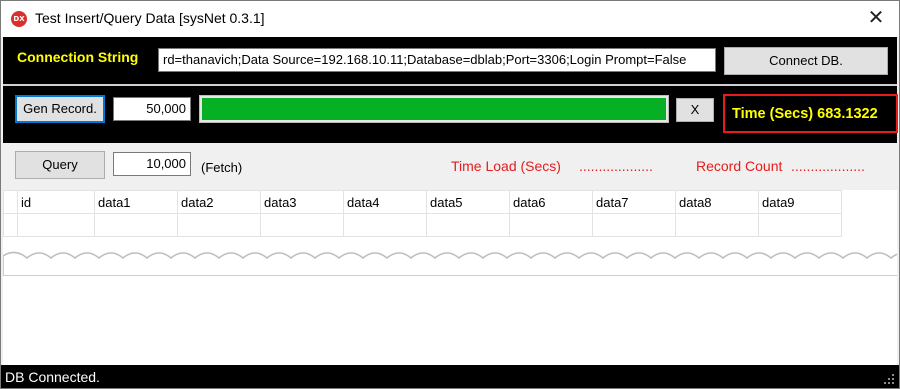 Image resolution: width=900 pixels, height=389 pixels. What do you see at coordinates (78, 57) in the screenshot?
I see `connection-string-label: Connection String` at bounding box center [78, 57].